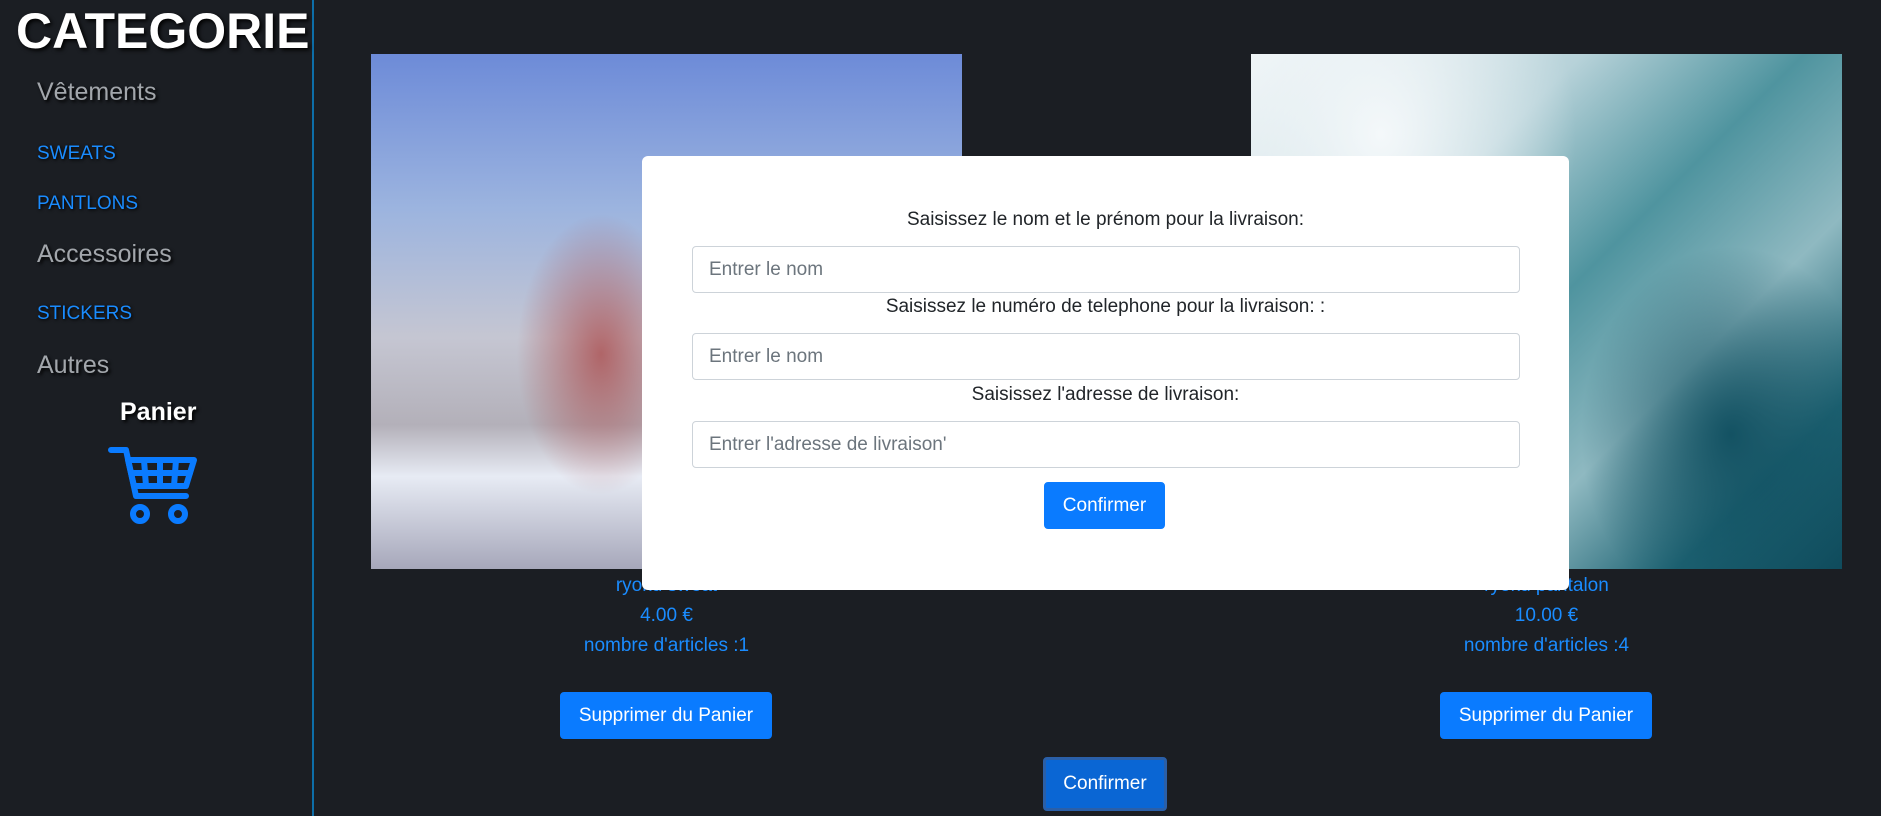  Describe the element at coordinates (1106, 444) in the screenshot. I see `address-input` at that location.